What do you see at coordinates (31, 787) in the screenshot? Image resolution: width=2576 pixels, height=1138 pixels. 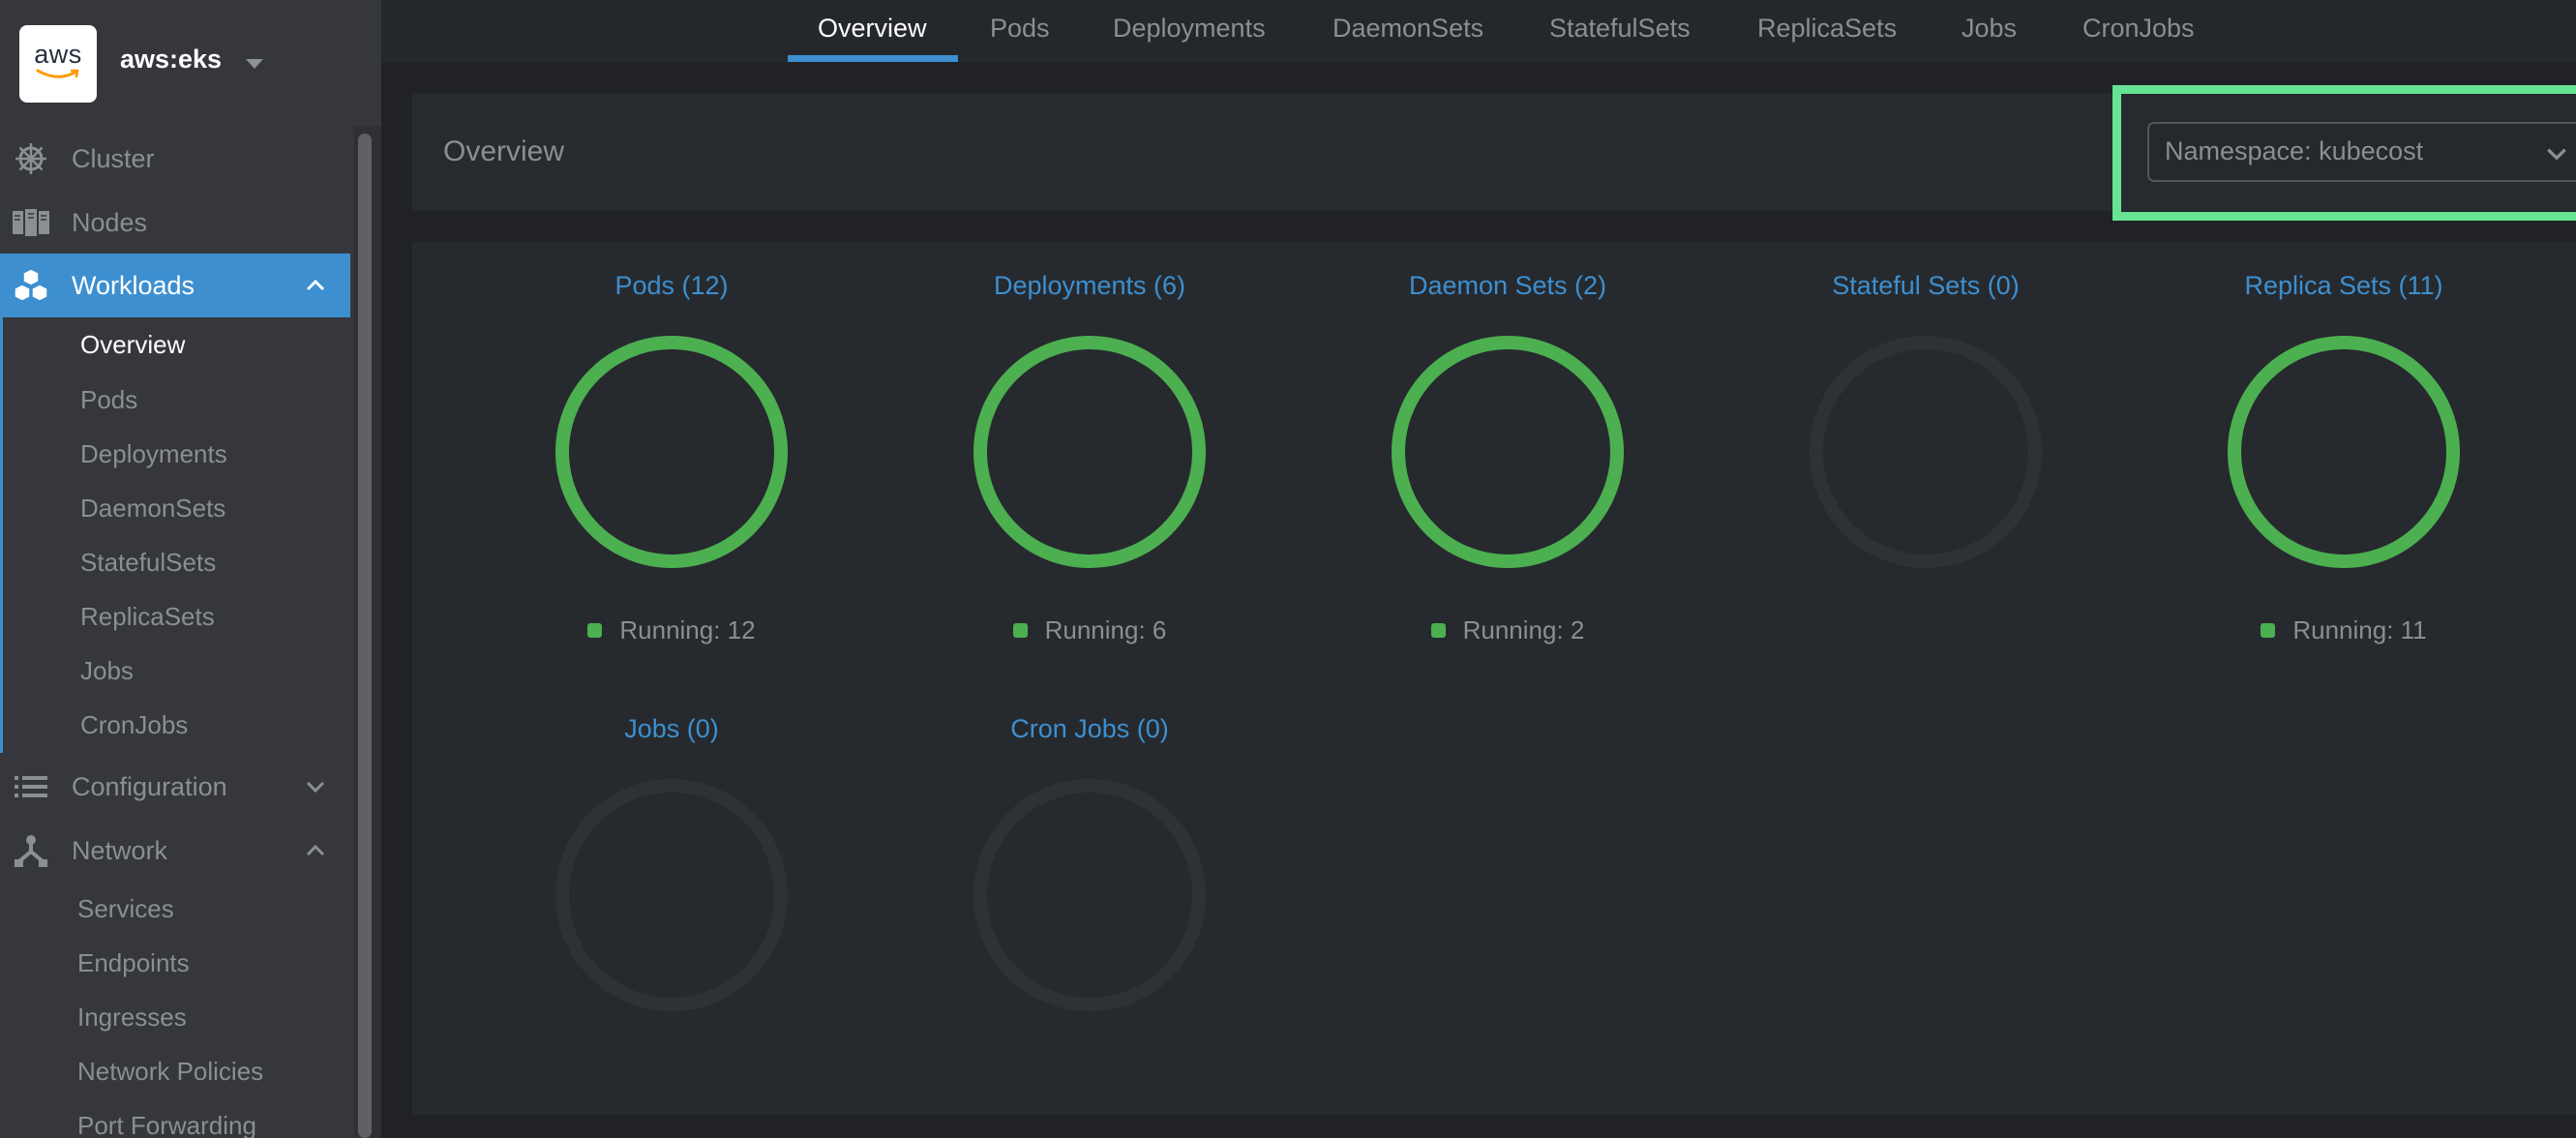 I see `list-icon` at bounding box center [31, 787].